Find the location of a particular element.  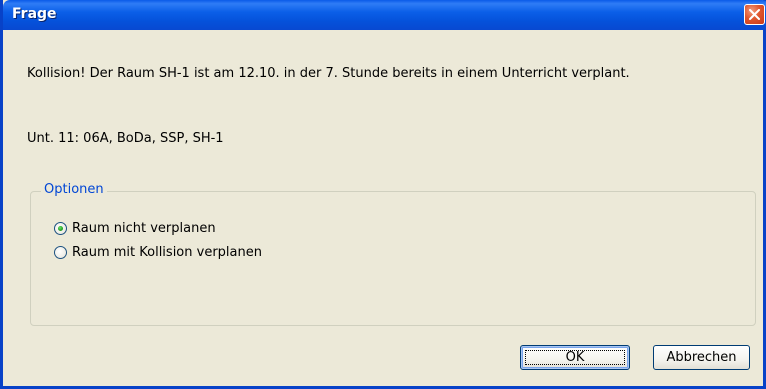

title-bar: Frage is located at coordinates (384, 15).